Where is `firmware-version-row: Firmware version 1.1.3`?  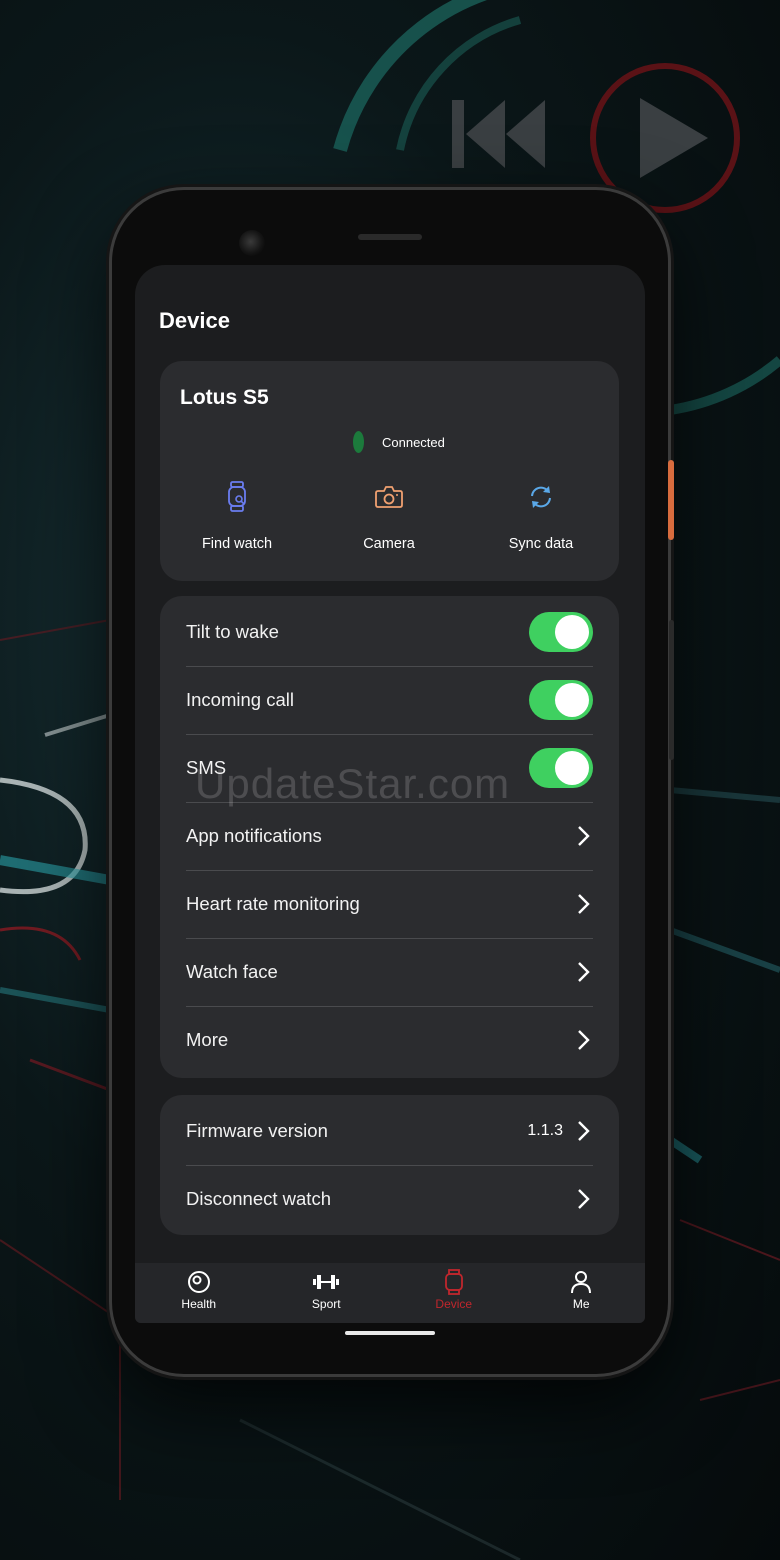 firmware-version-row: Firmware version 1.1.3 is located at coordinates (389, 1131).